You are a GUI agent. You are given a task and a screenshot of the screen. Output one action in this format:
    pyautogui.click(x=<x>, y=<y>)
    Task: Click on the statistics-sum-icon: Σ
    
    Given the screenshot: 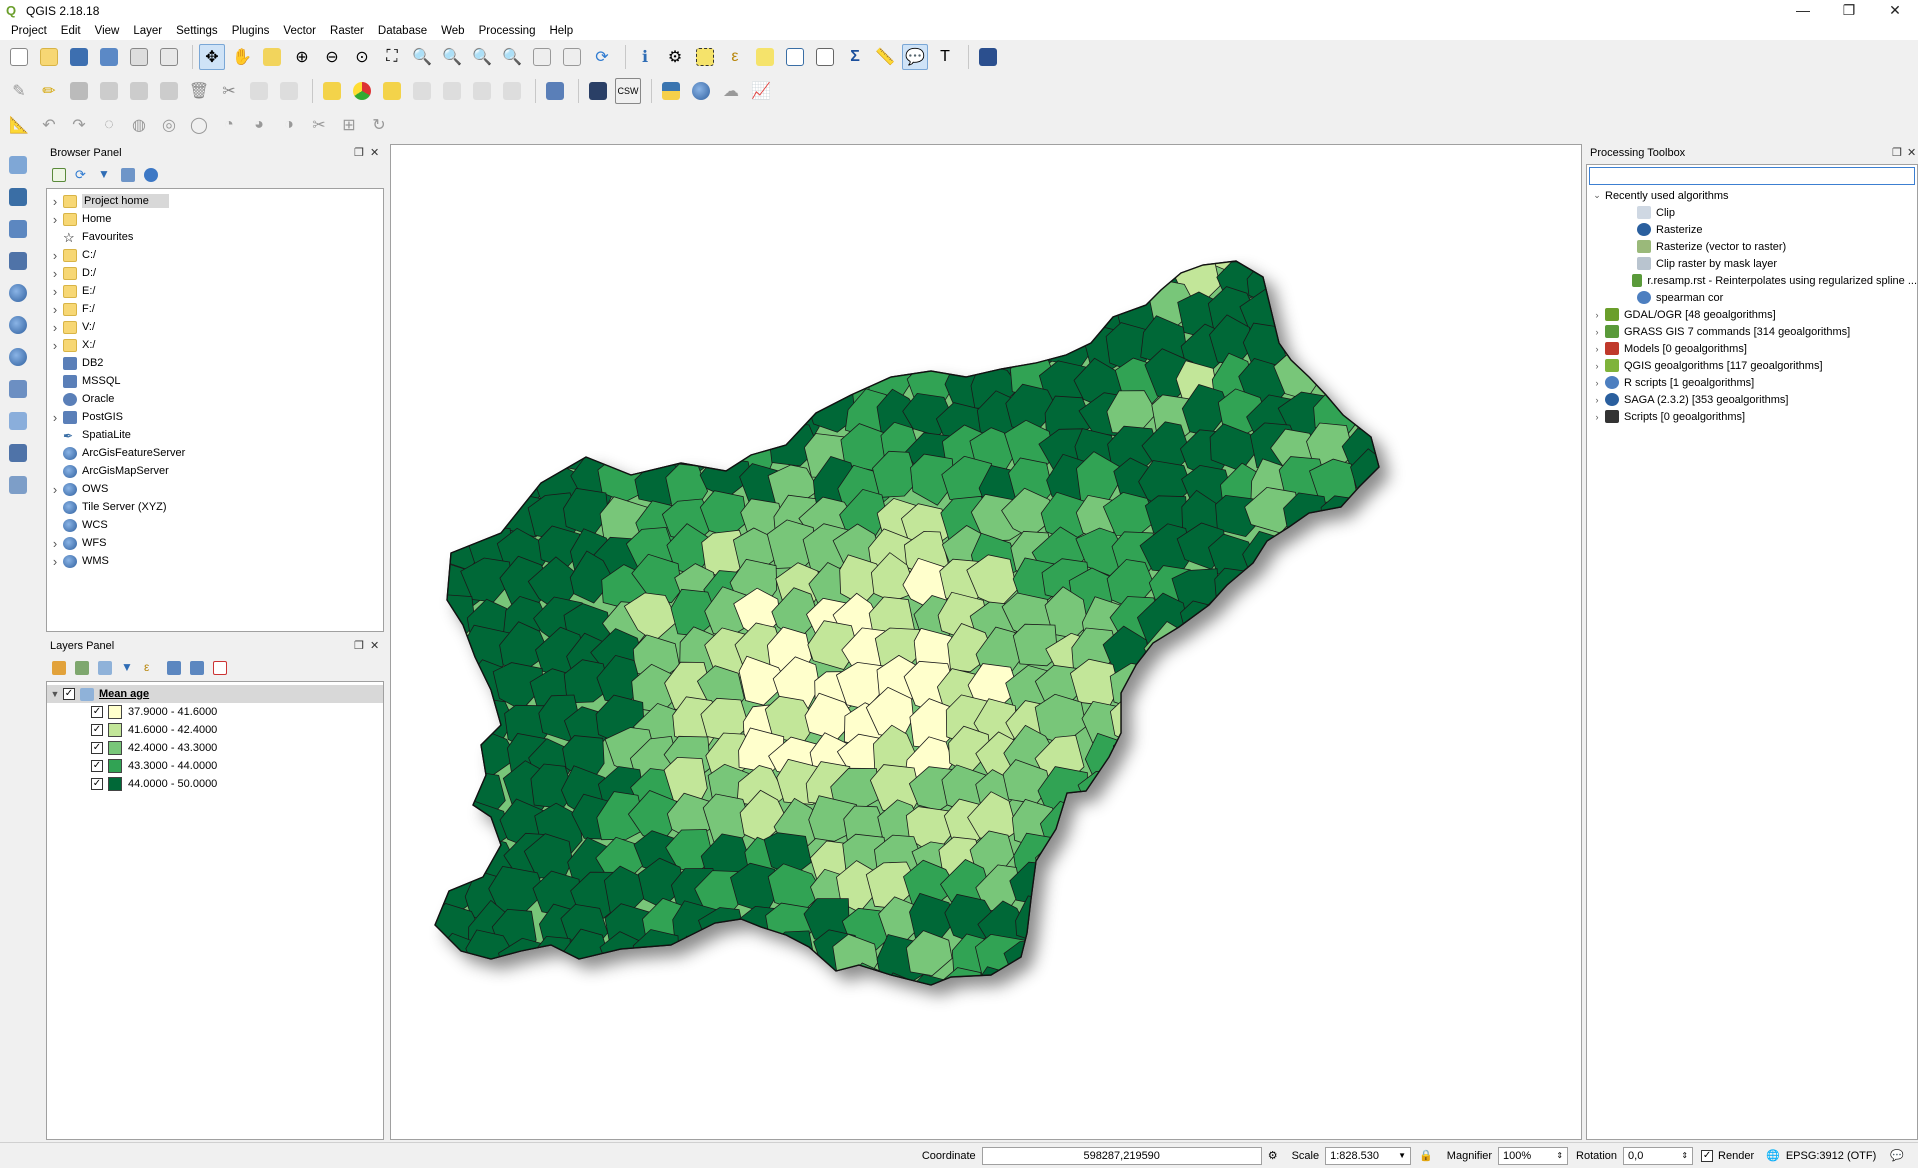 What is the action you would take?
    pyautogui.click(x=855, y=57)
    